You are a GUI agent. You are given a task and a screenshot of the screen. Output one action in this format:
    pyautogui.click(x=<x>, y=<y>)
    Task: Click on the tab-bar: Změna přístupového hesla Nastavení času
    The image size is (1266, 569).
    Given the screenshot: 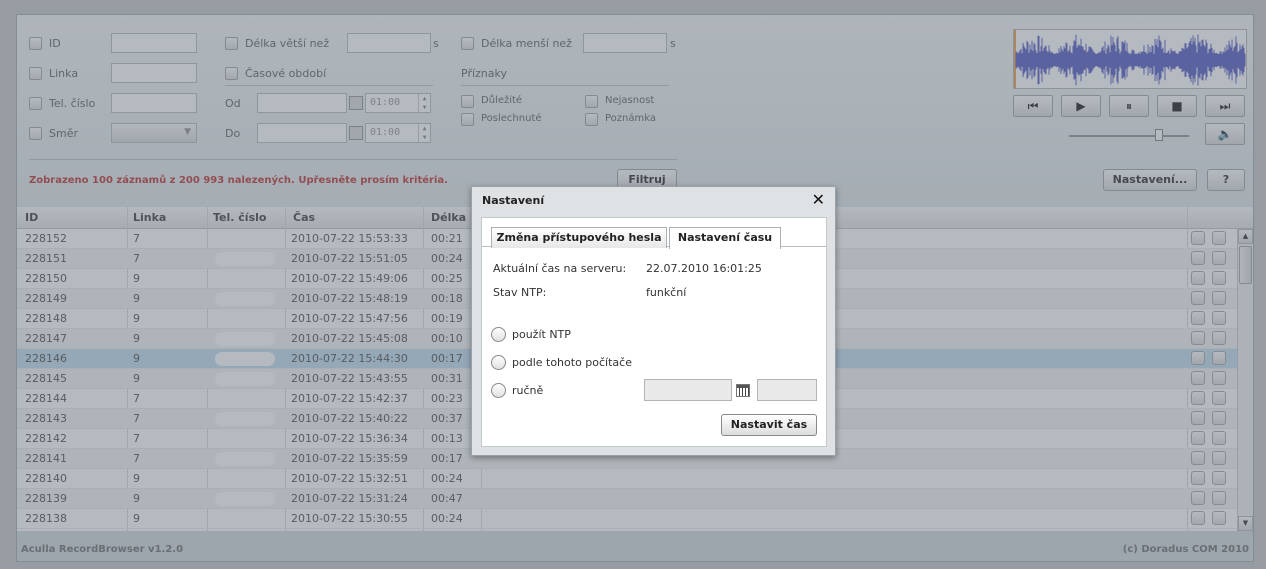 What is the action you would take?
    pyautogui.click(x=654, y=233)
    